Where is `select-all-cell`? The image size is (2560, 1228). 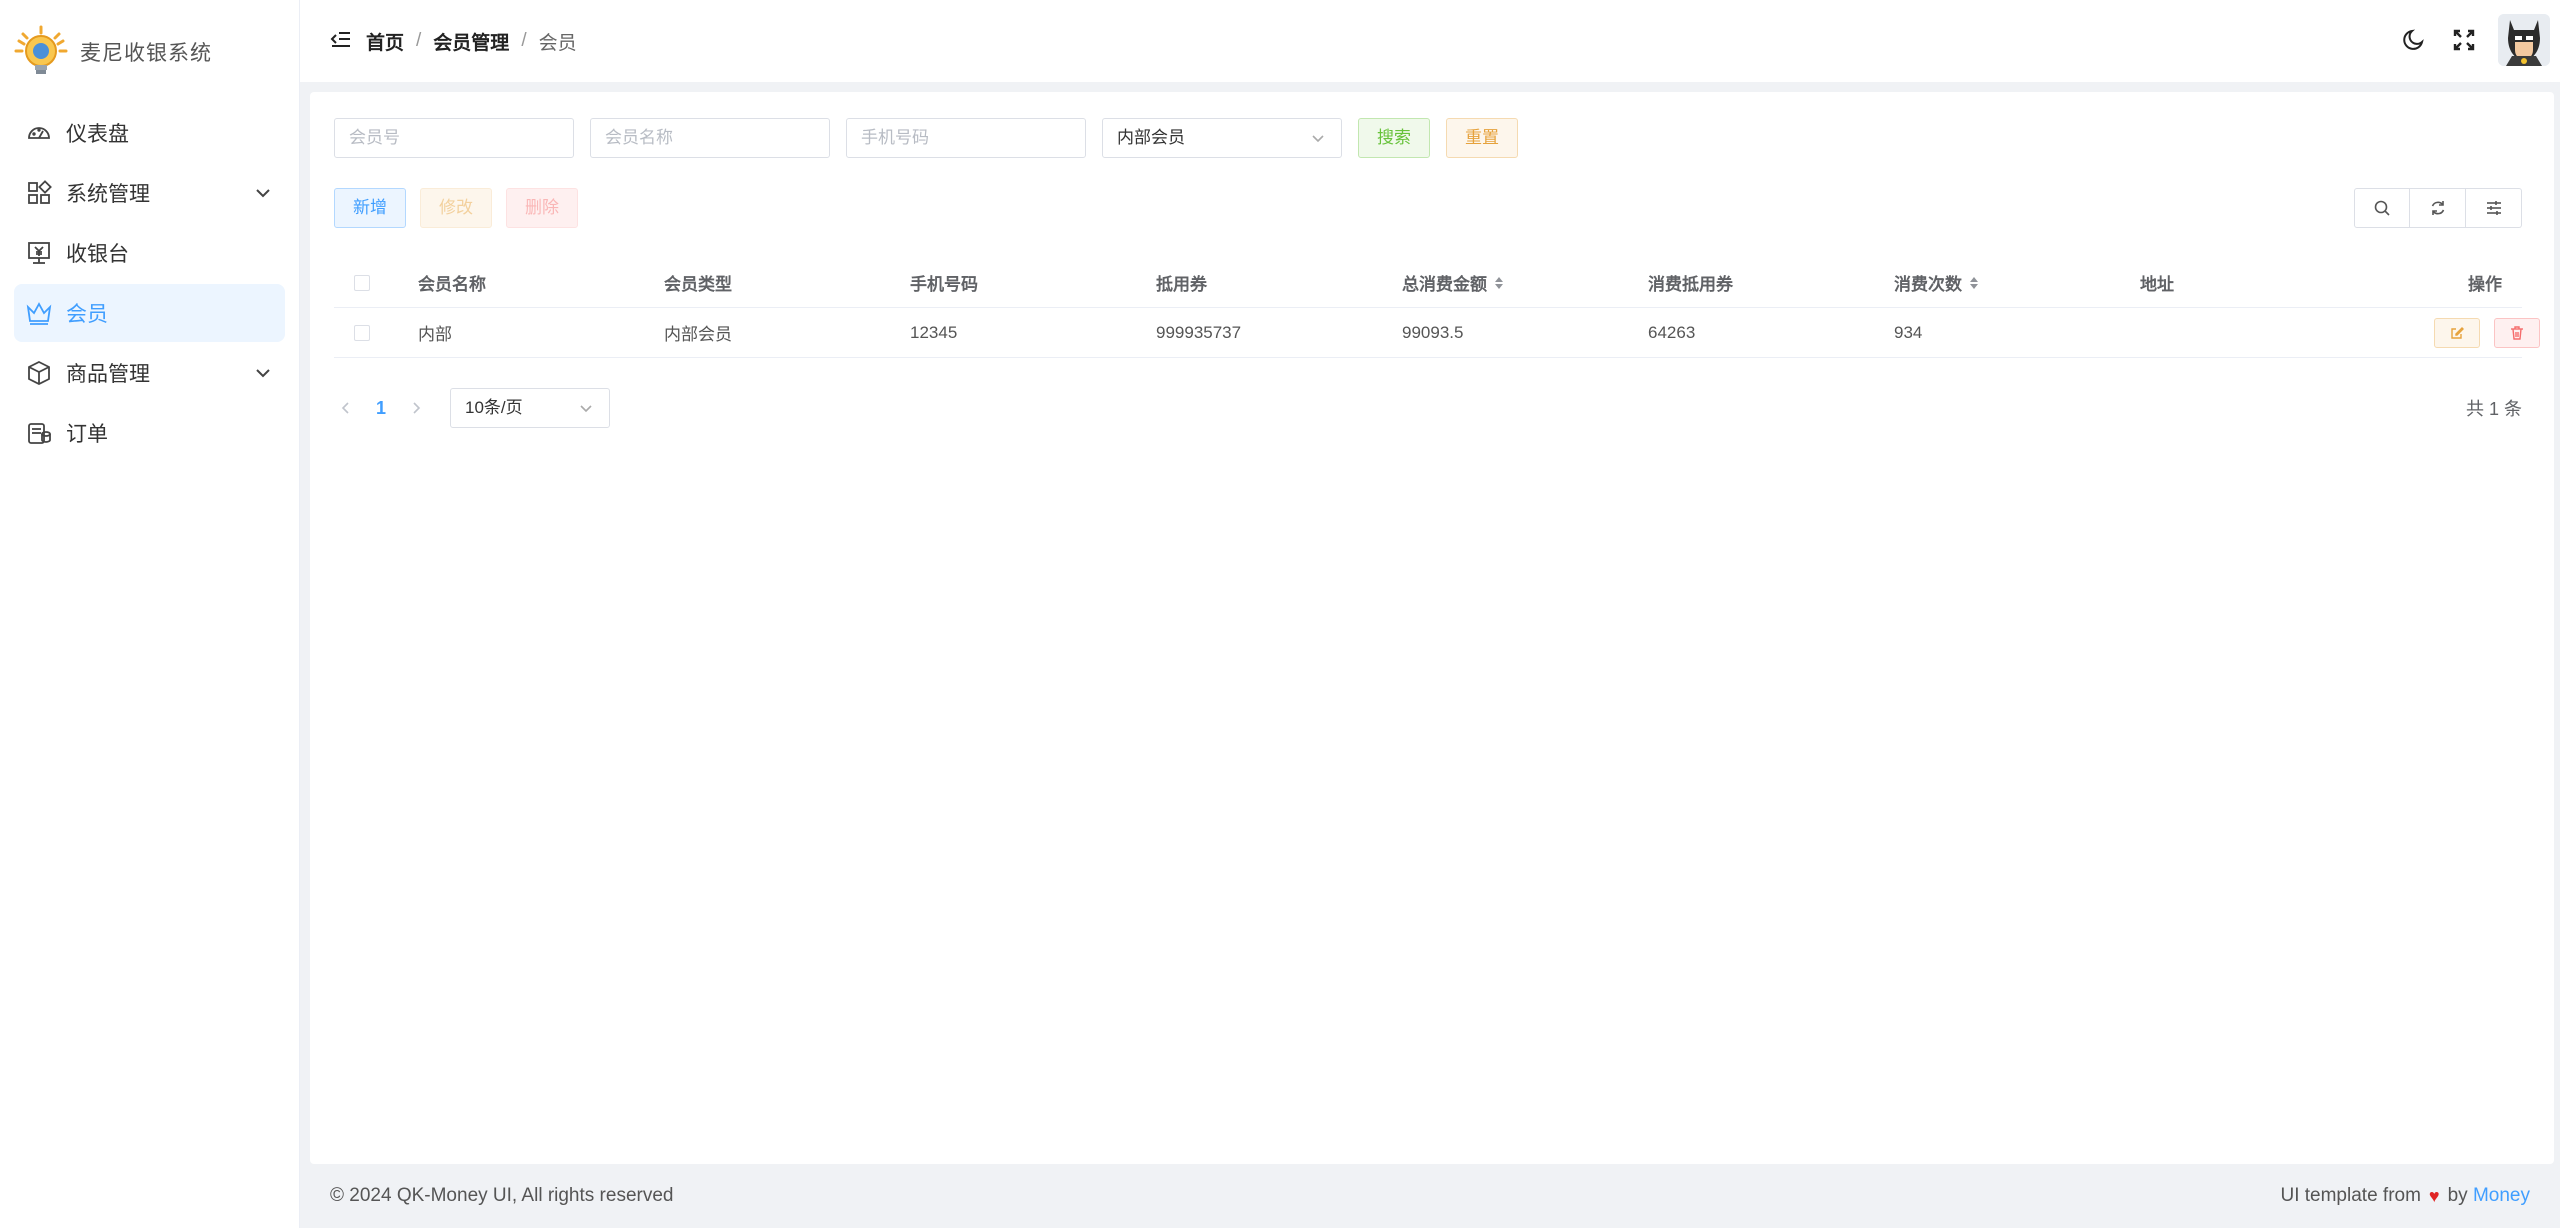 select-all-cell is located at coordinates (376, 282).